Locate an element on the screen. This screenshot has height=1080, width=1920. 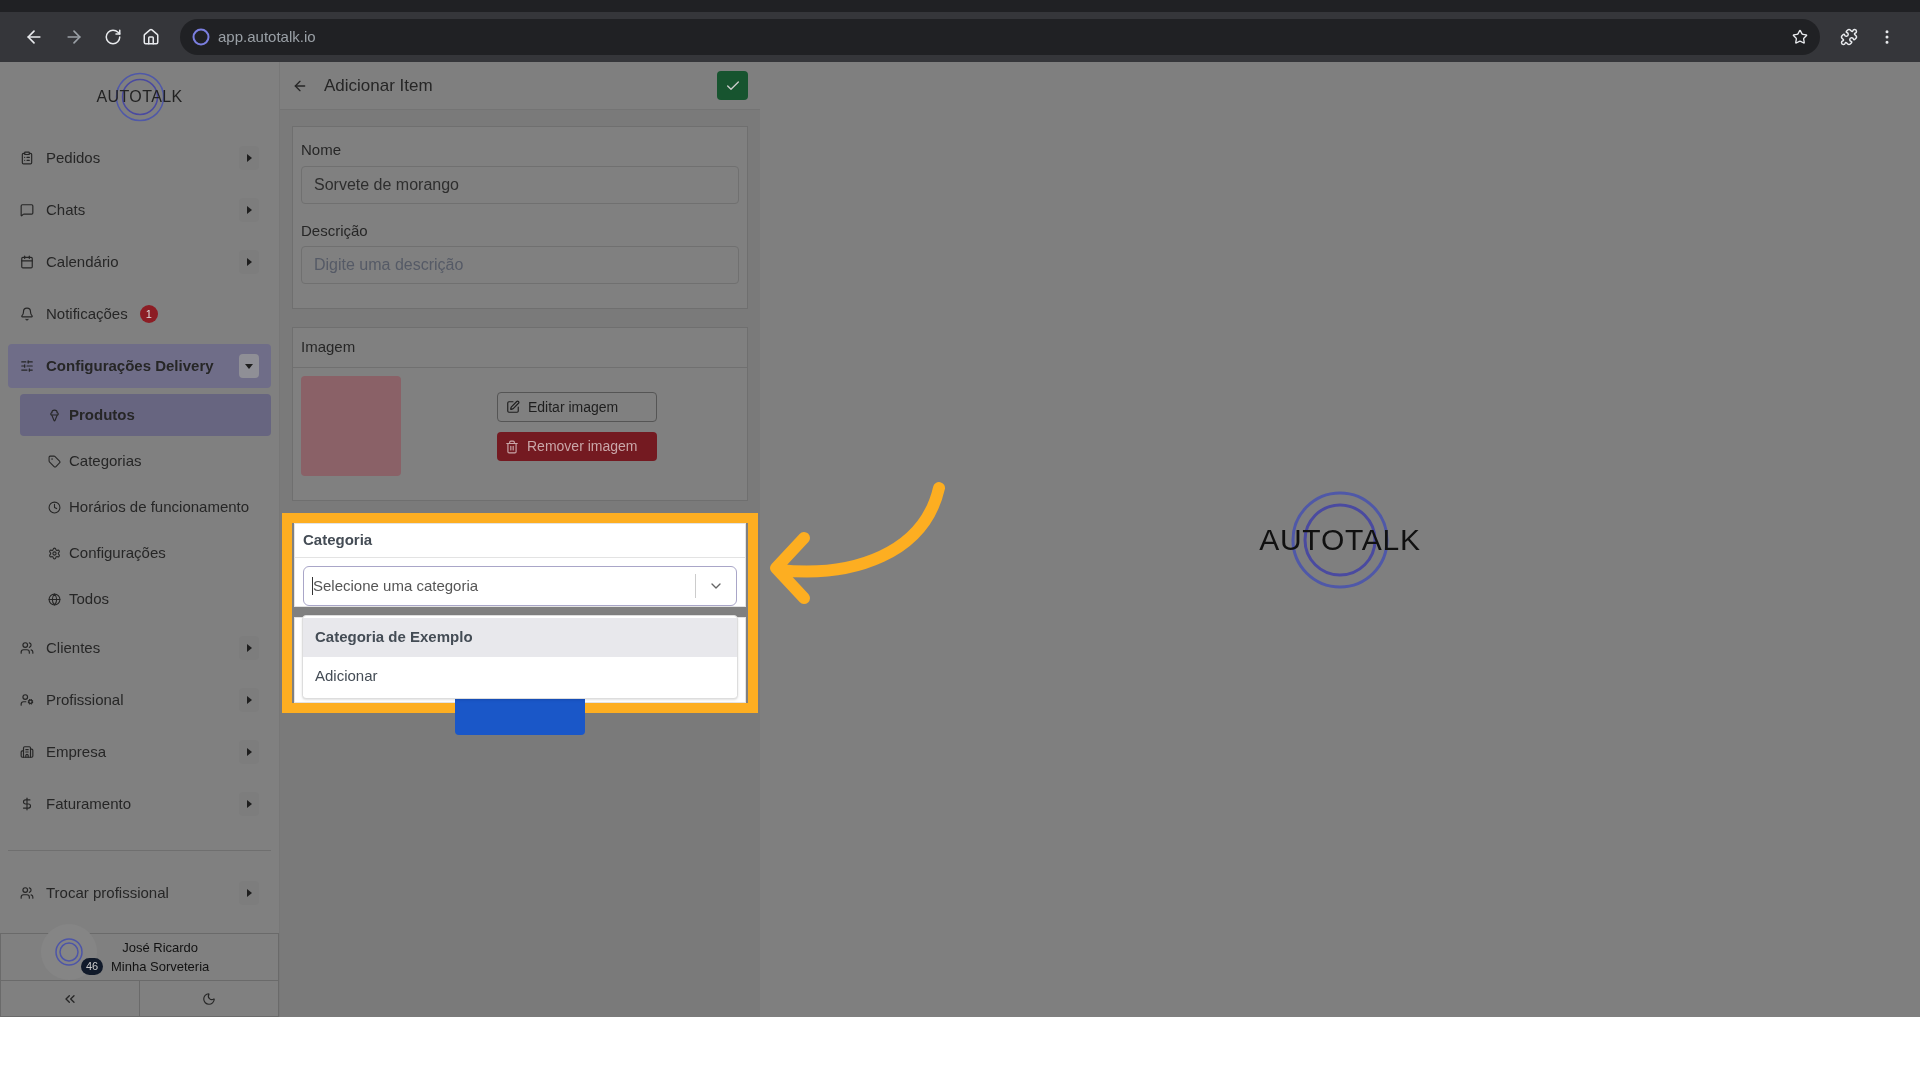
sidebar-item: Empresa is located at coordinates (139, 752).